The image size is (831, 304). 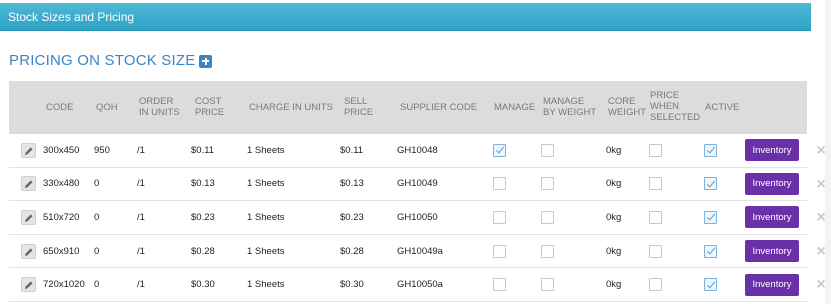 What do you see at coordinates (61, 150) in the screenshot?
I see `cell-code: 300x450` at bounding box center [61, 150].